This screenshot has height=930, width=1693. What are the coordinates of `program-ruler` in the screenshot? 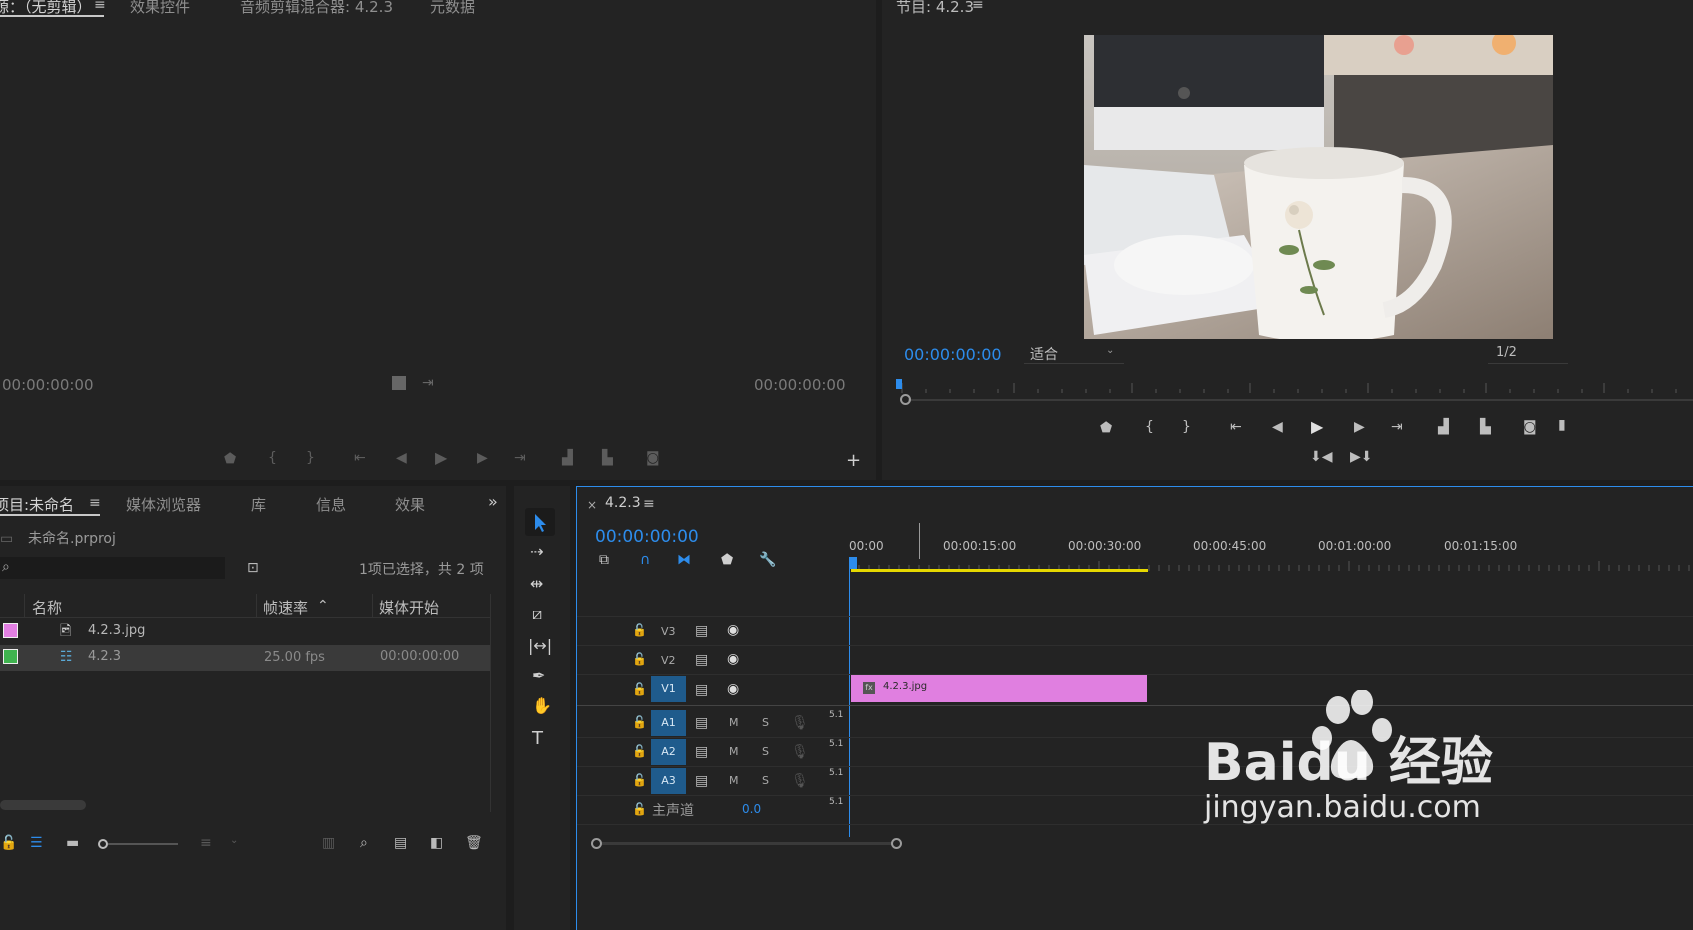 It's located at (1294, 385).